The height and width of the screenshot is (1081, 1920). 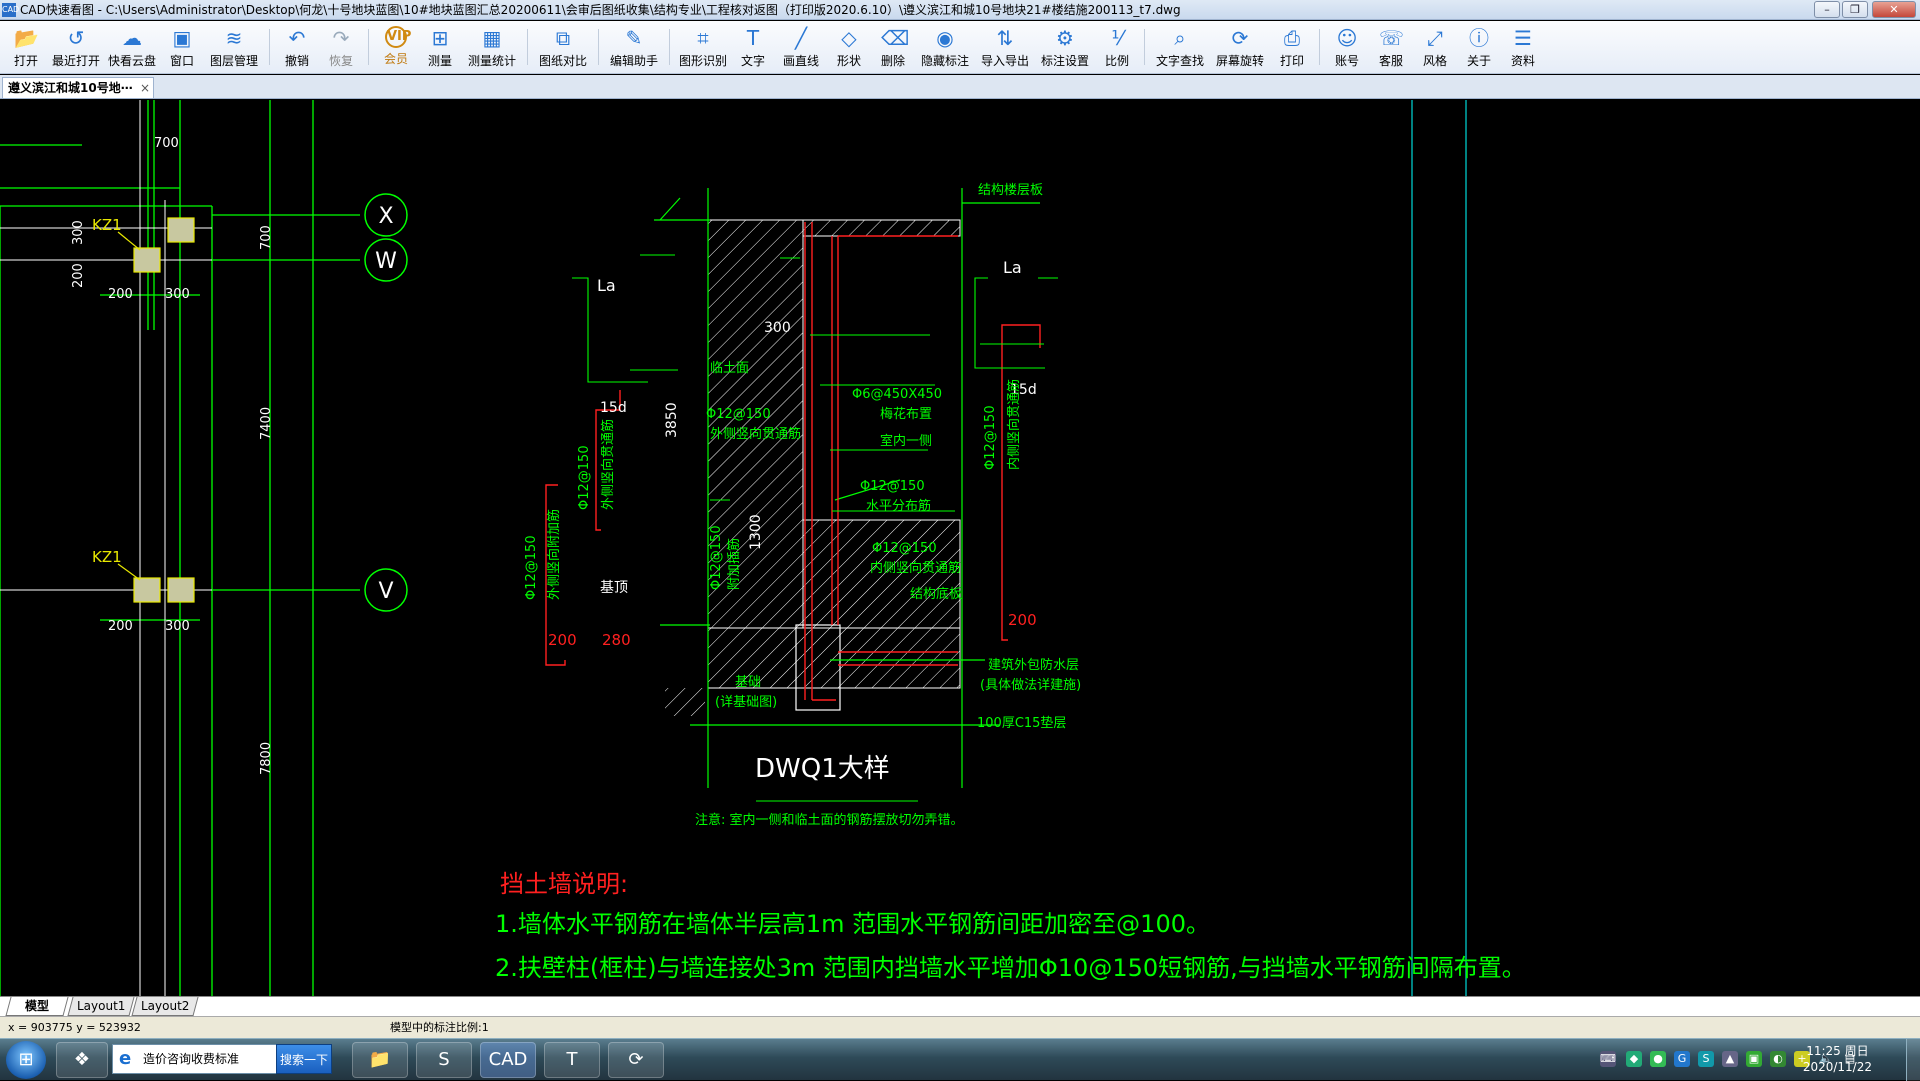 What do you see at coordinates (82, 1060) in the screenshot?
I see `taskbar-app-icon: ❖` at bounding box center [82, 1060].